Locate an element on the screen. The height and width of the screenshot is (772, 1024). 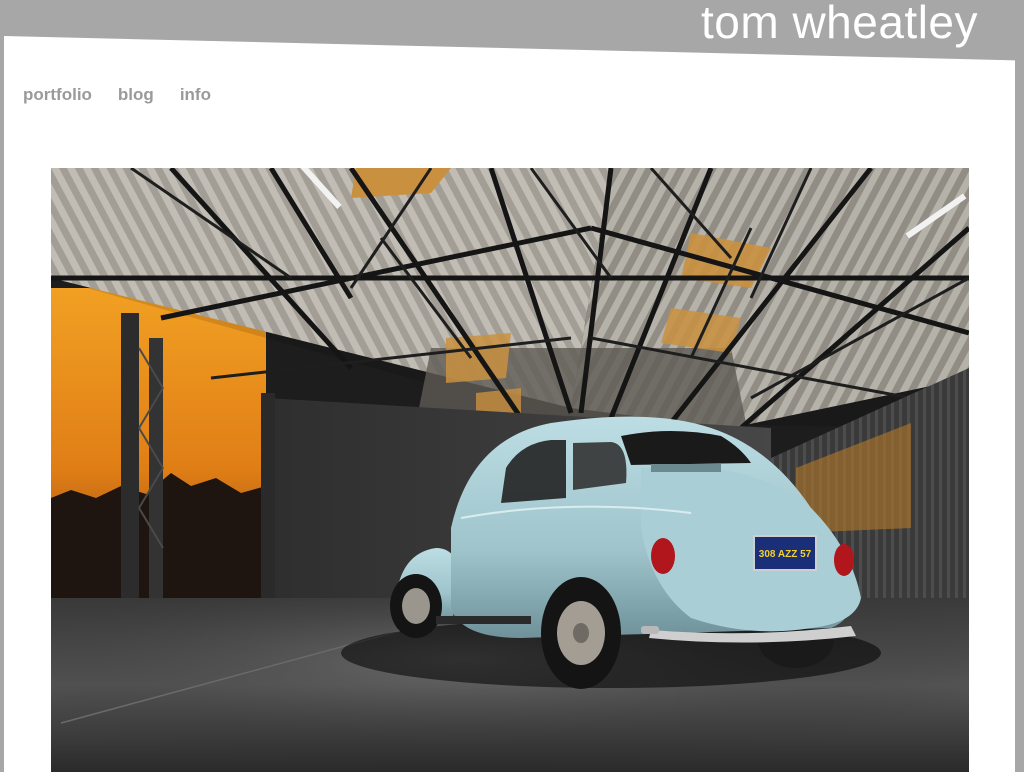
main-nav: portfolio blog info is located at coordinates (130, 95).